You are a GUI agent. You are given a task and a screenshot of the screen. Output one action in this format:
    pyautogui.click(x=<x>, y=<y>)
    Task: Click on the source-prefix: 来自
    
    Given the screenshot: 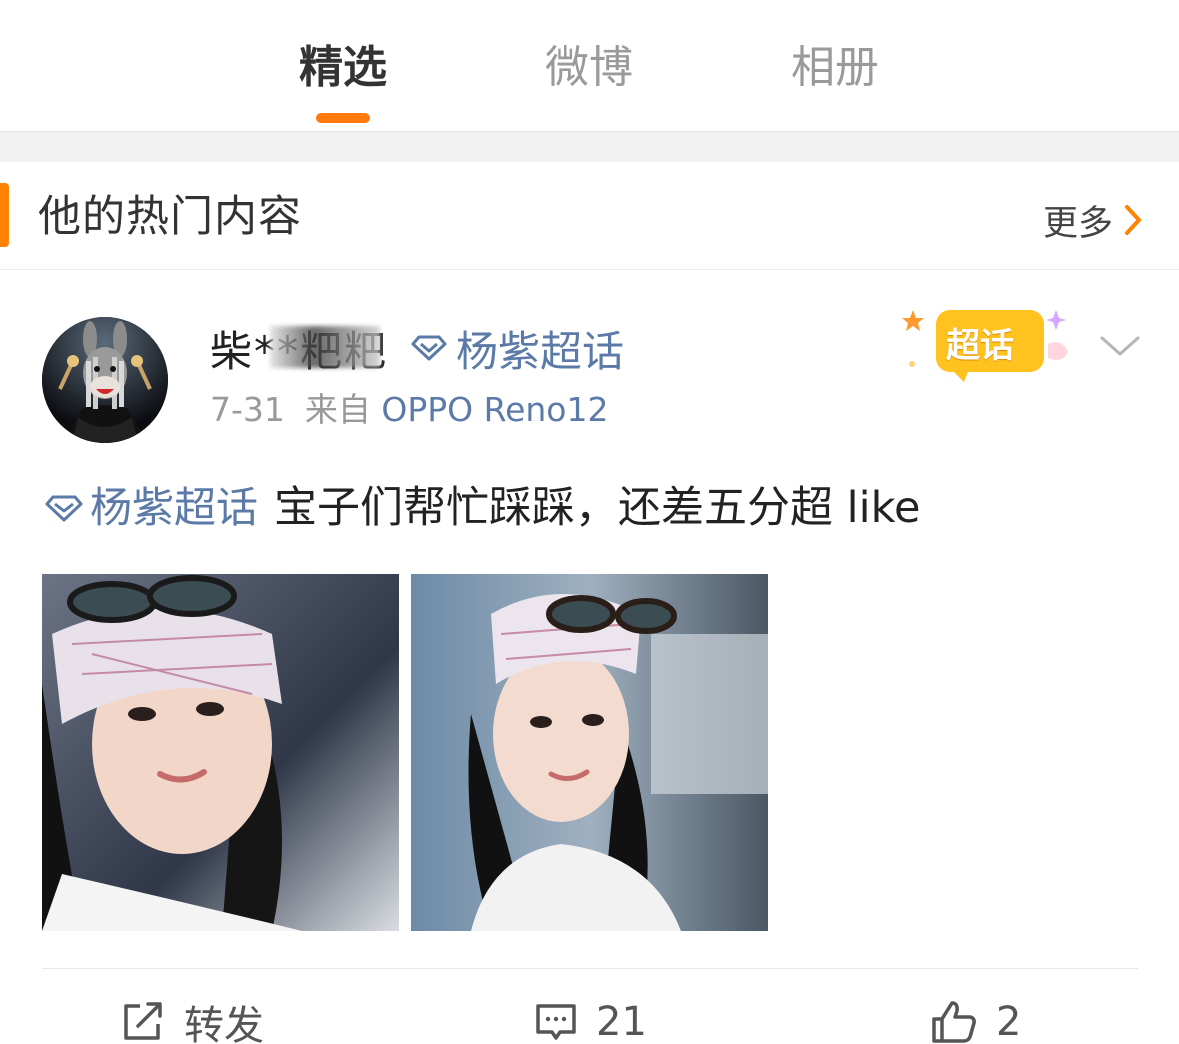 What is the action you would take?
    pyautogui.click(x=337, y=409)
    